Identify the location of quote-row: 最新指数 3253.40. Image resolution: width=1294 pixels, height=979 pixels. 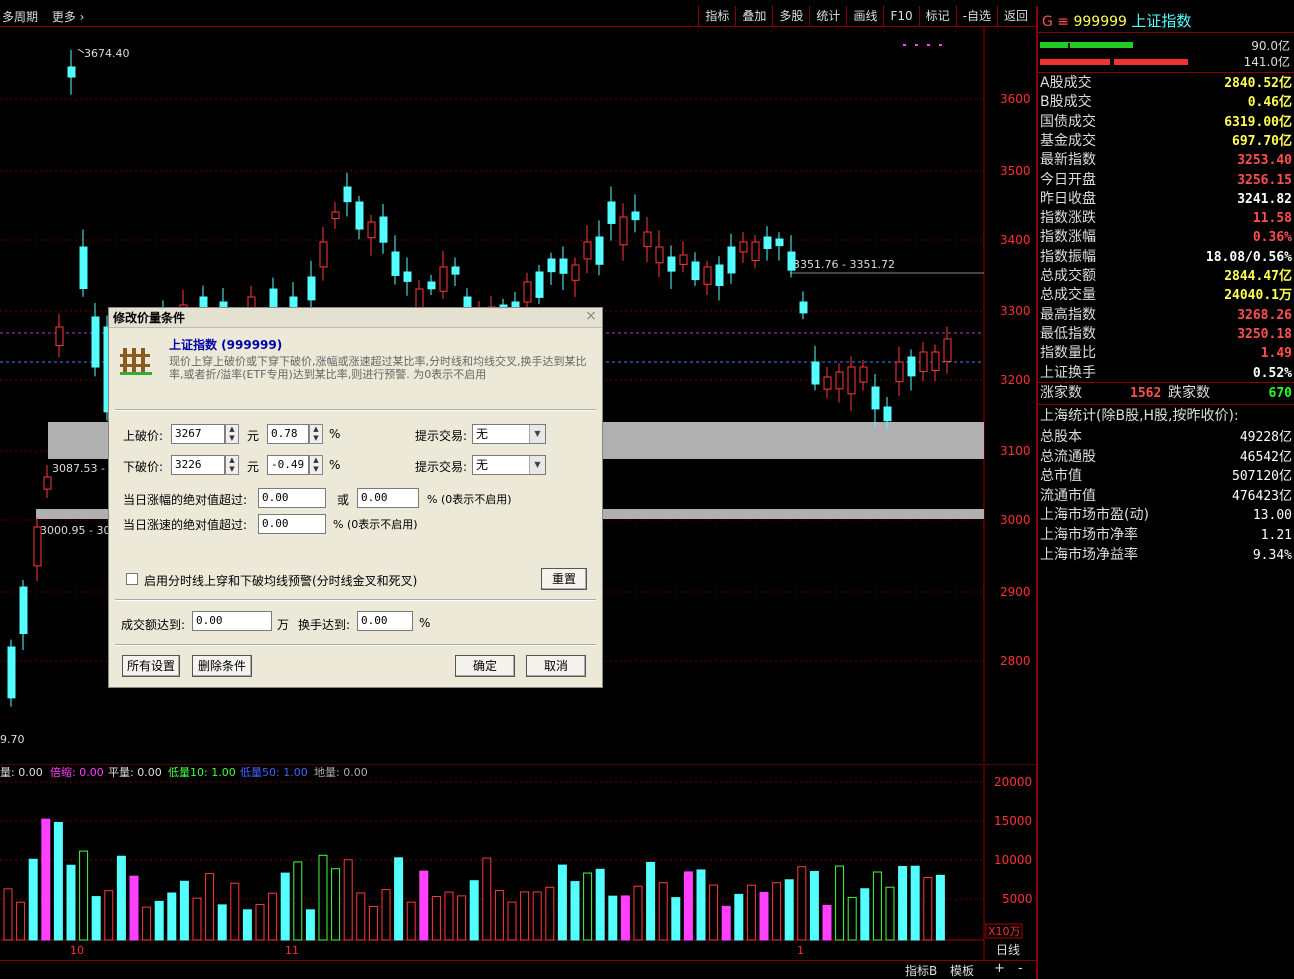
(1166, 160).